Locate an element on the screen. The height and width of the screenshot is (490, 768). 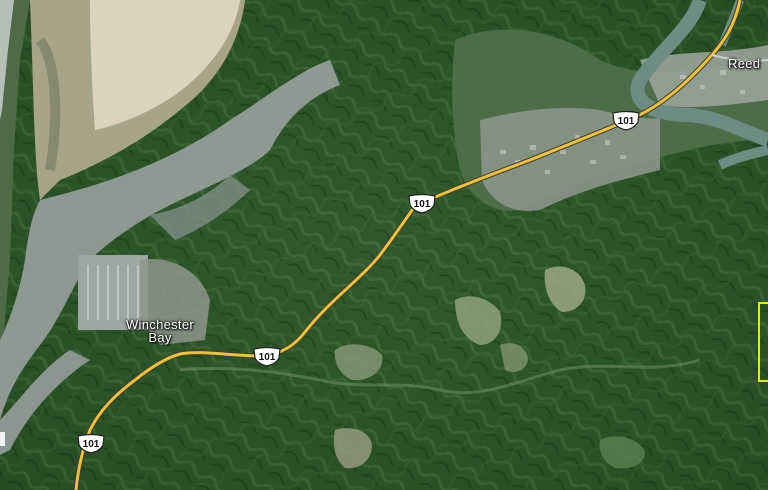
place-label-winchester-bay: Winchester Bay is located at coordinates (160, 331).